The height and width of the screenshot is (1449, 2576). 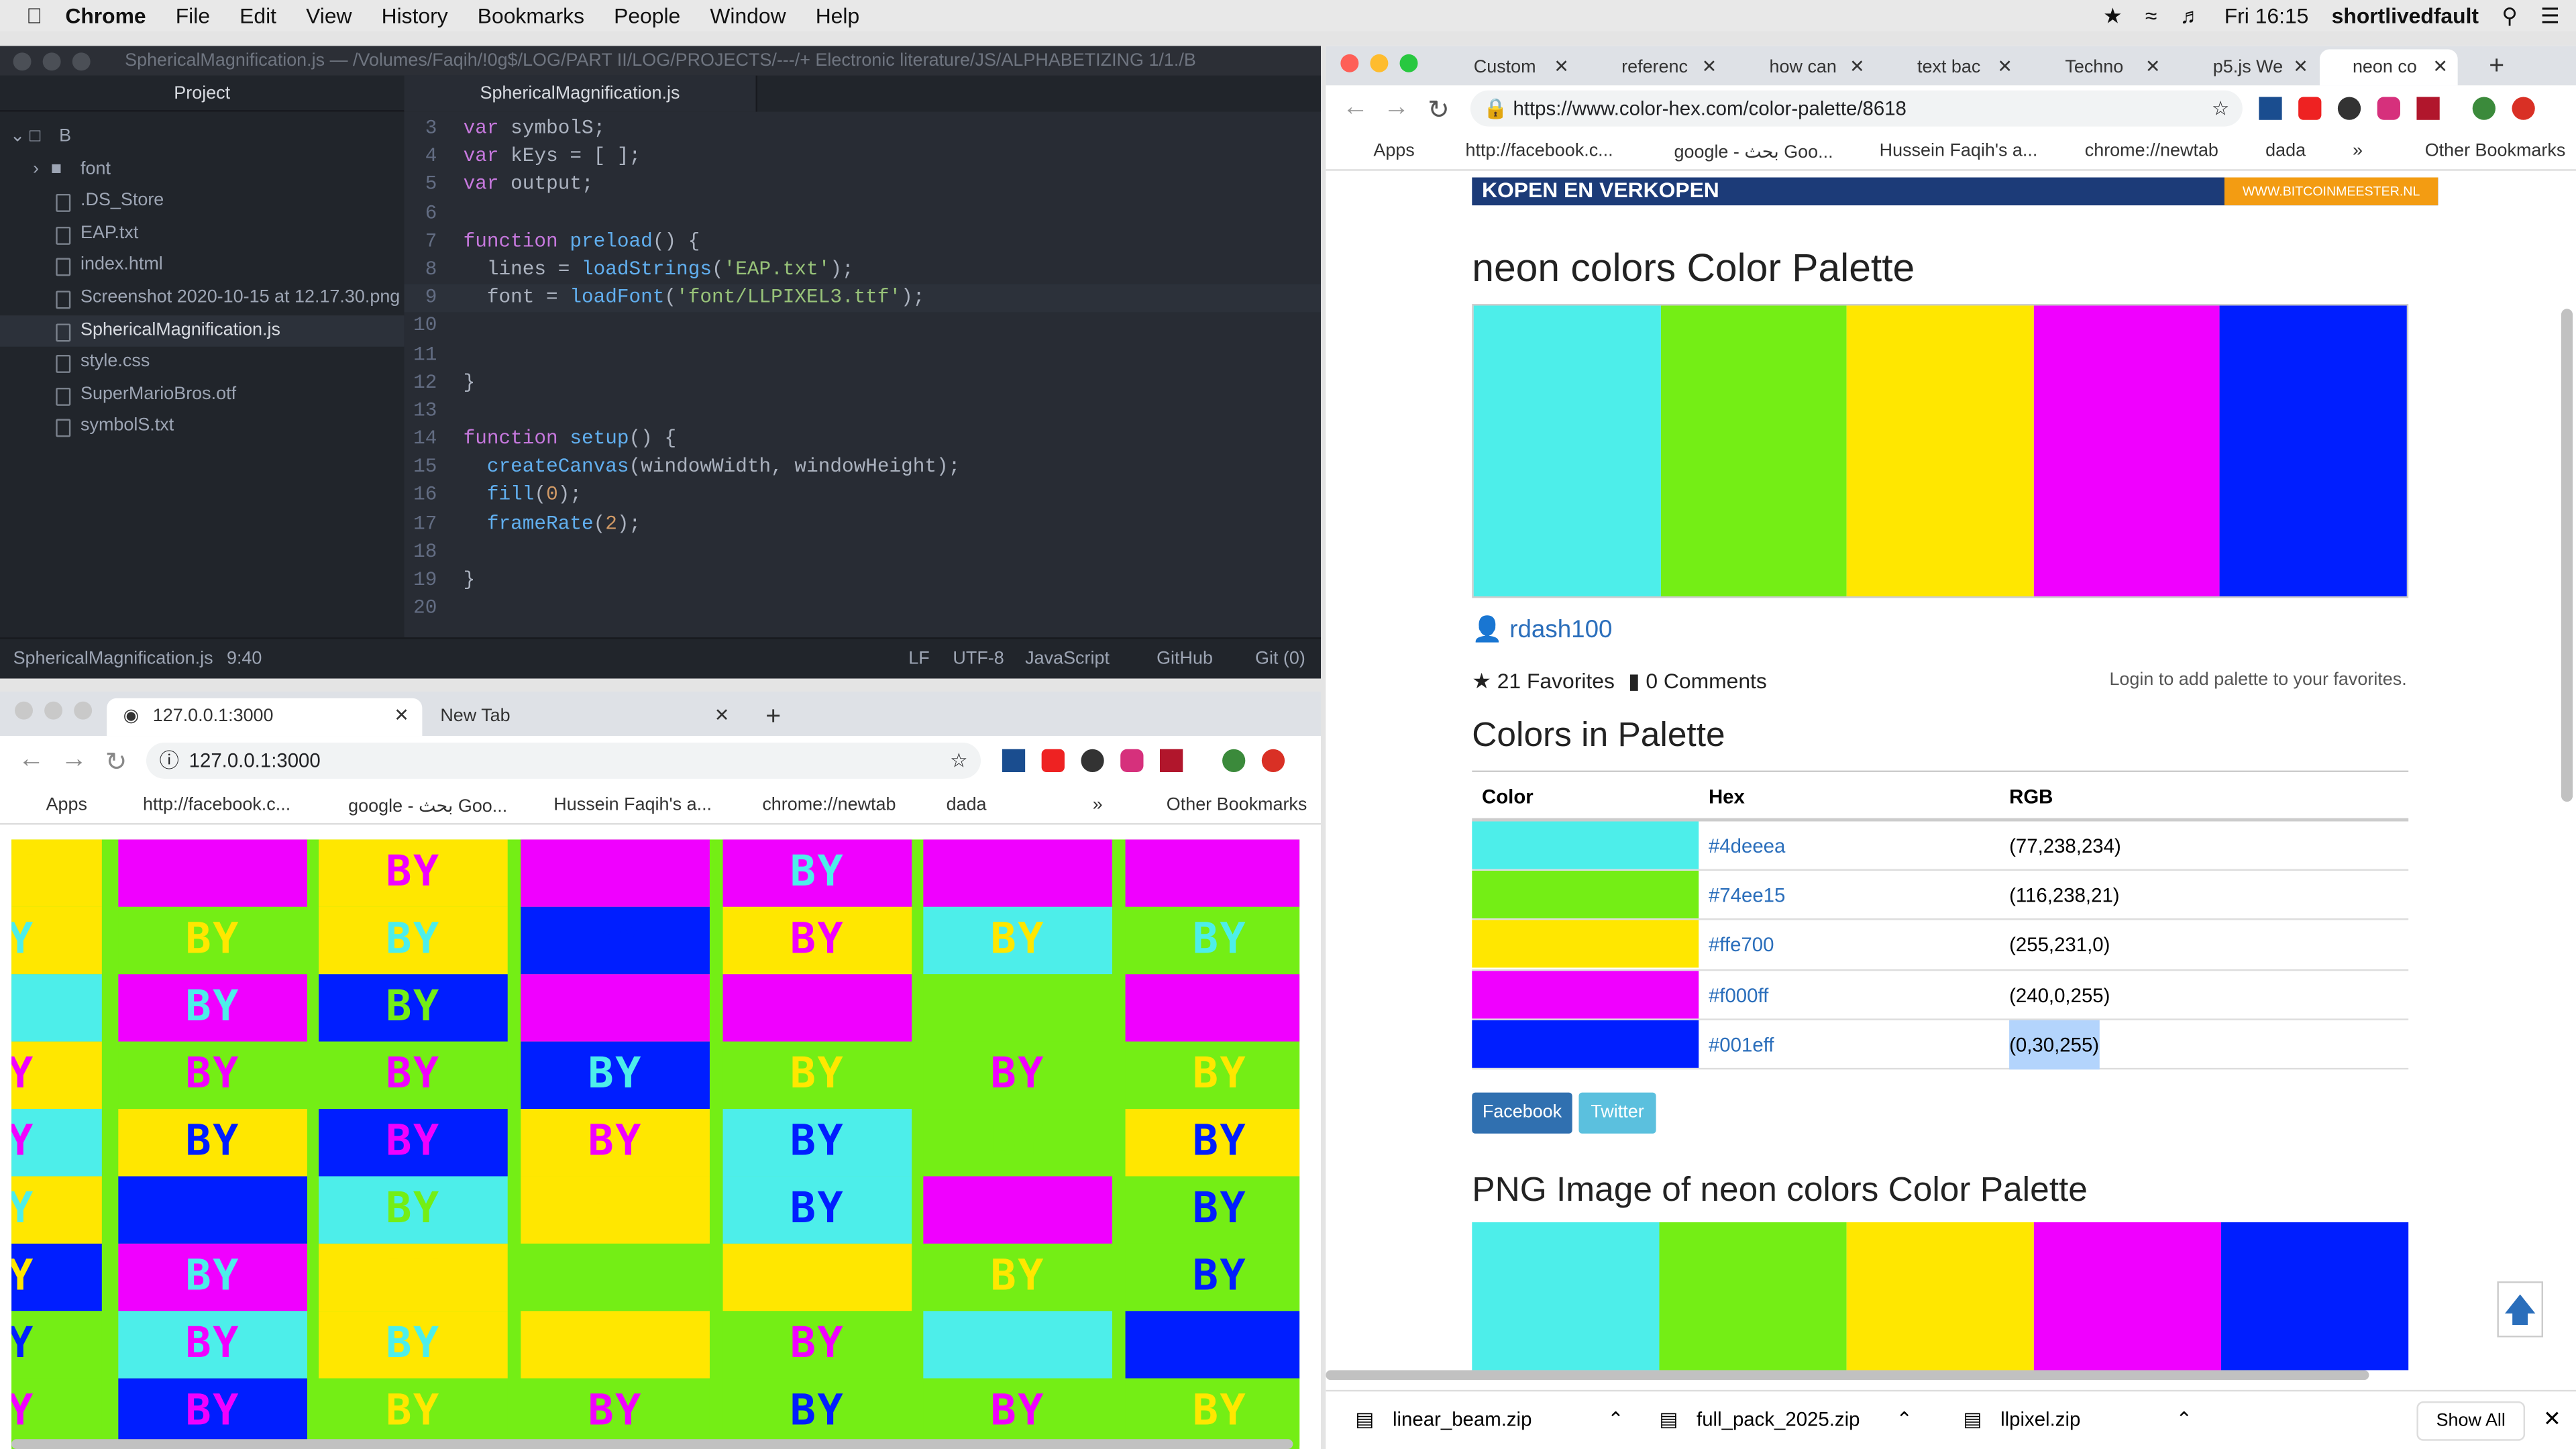 What do you see at coordinates (113, 659) in the screenshot?
I see `status-file: SphericalMagnification.js` at bounding box center [113, 659].